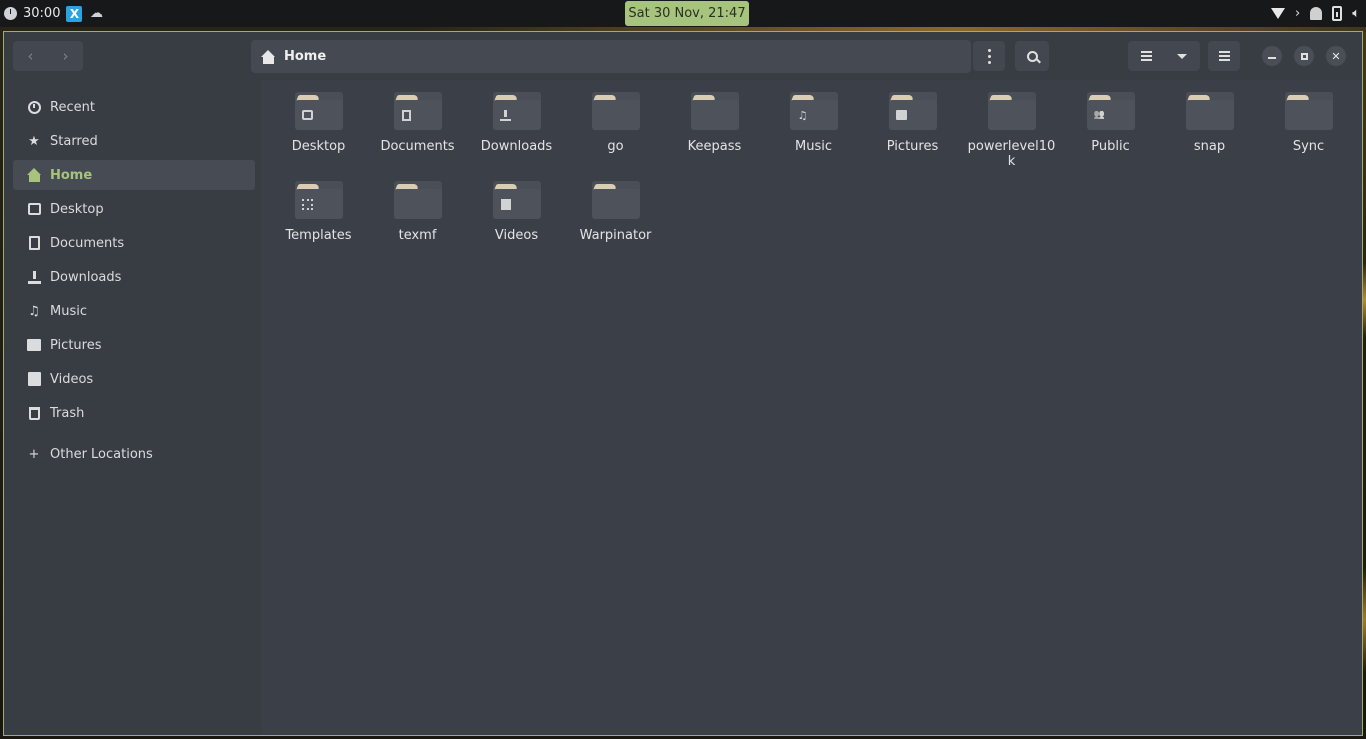 This screenshot has height=739, width=1366. I want to click on main-menu-button, so click(1224, 56).